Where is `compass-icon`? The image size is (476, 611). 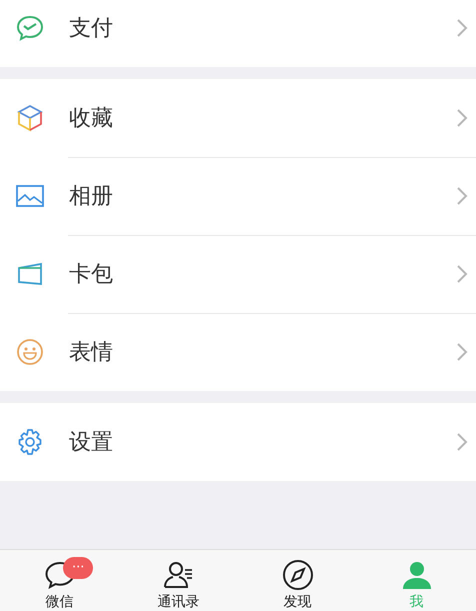
compass-icon is located at coordinates (297, 575).